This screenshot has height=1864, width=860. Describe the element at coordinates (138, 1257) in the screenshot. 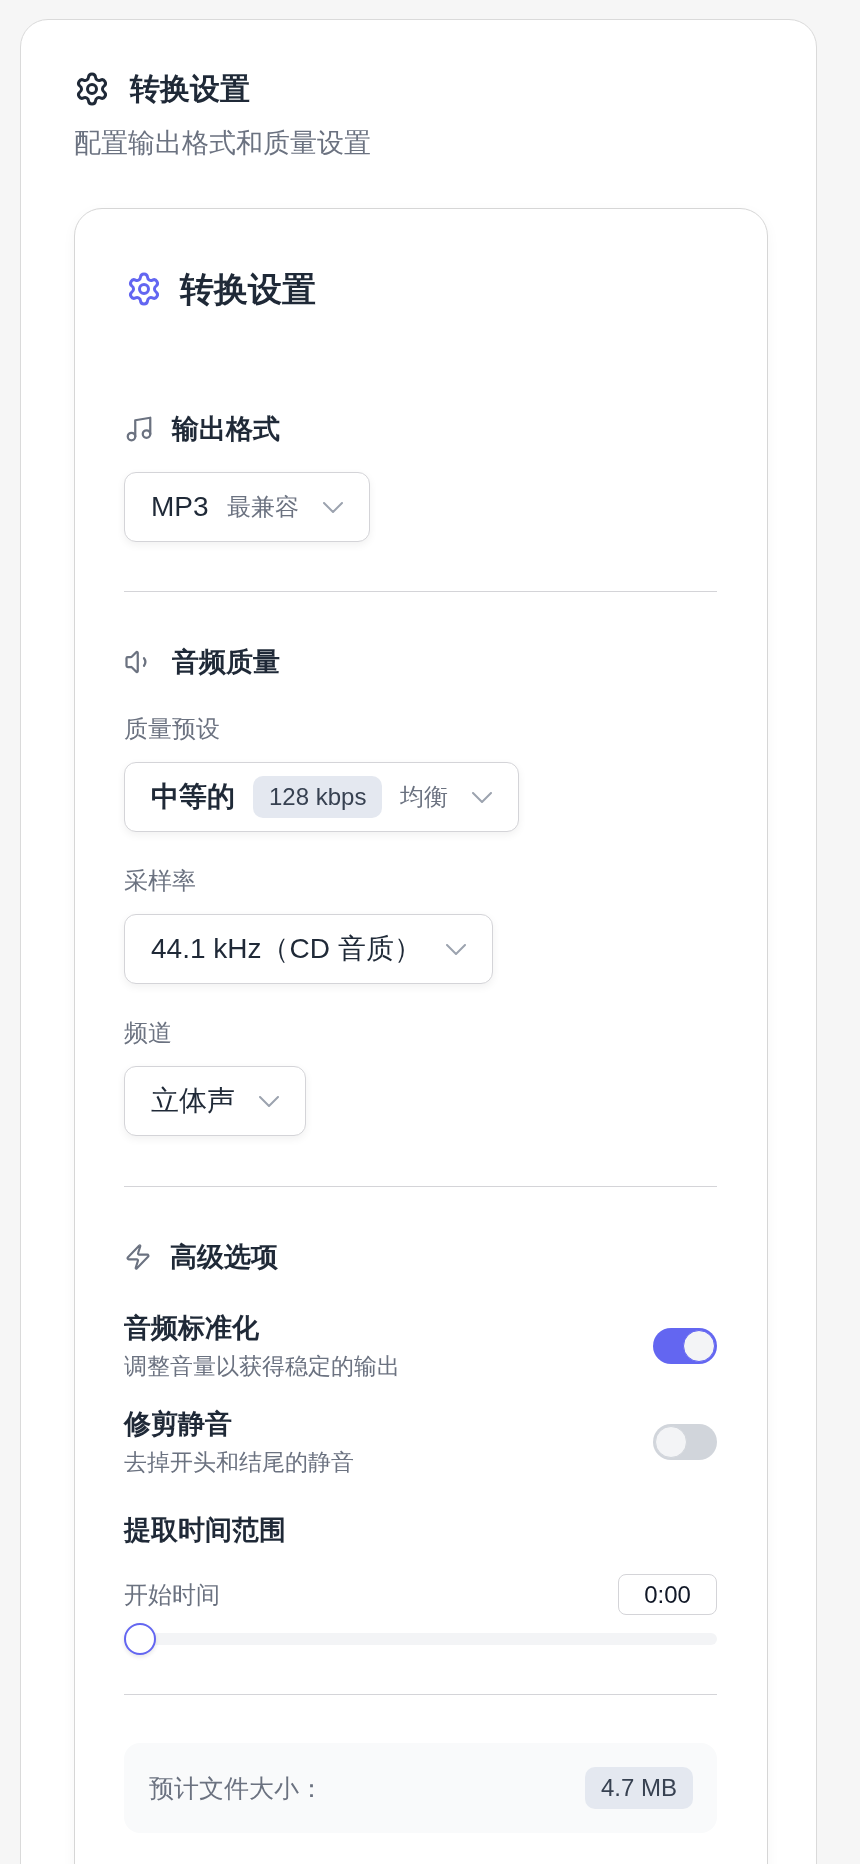

I see `lightning-icon` at that location.